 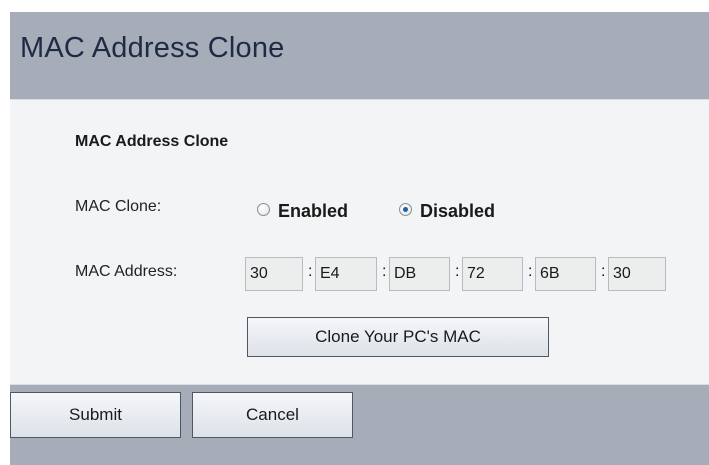 What do you see at coordinates (346, 274) in the screenshot?
I see `mac-octet-2-input: E4` at bounding box center [346, 274].